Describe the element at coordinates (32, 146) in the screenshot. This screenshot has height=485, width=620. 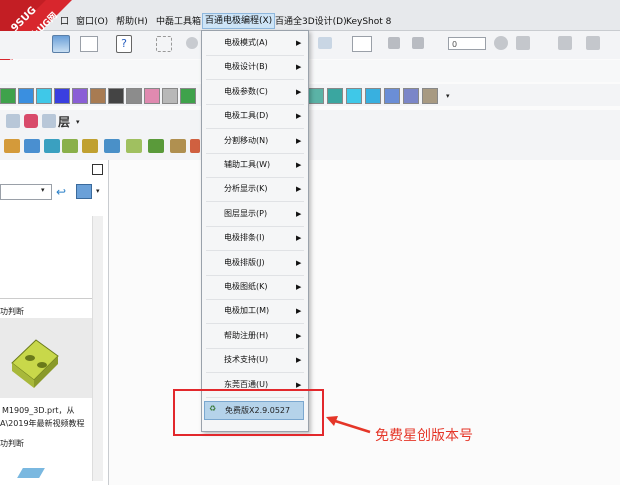
I see `electrode-tool-2-icon` at that location.